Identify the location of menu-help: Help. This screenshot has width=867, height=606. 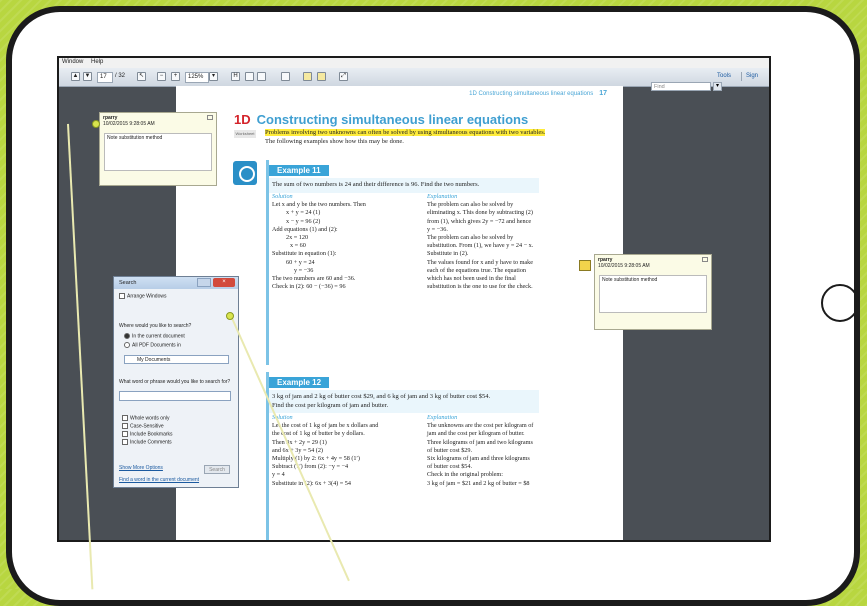
(97, 62).